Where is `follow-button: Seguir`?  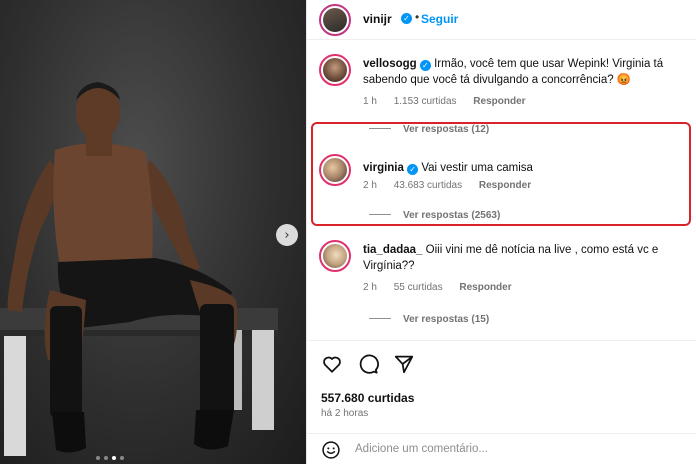 follow-button: Seguir is located at coordinates (439, 19).